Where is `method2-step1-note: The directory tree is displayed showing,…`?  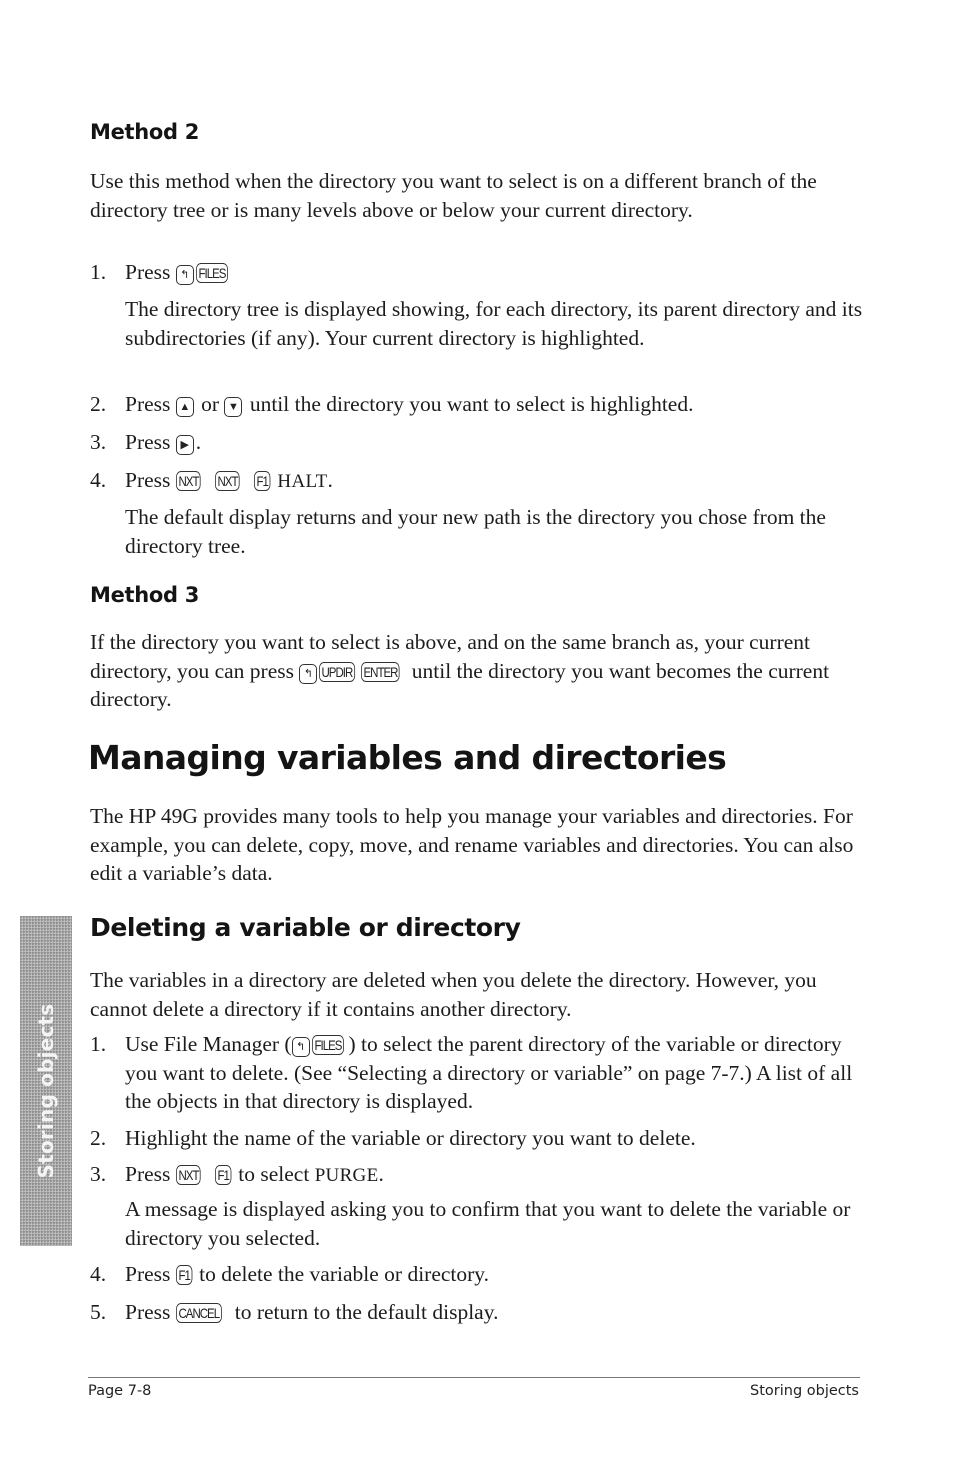
method2-step1-note: The directory tree is displayed showing,… is located at coordinates (494, 323).